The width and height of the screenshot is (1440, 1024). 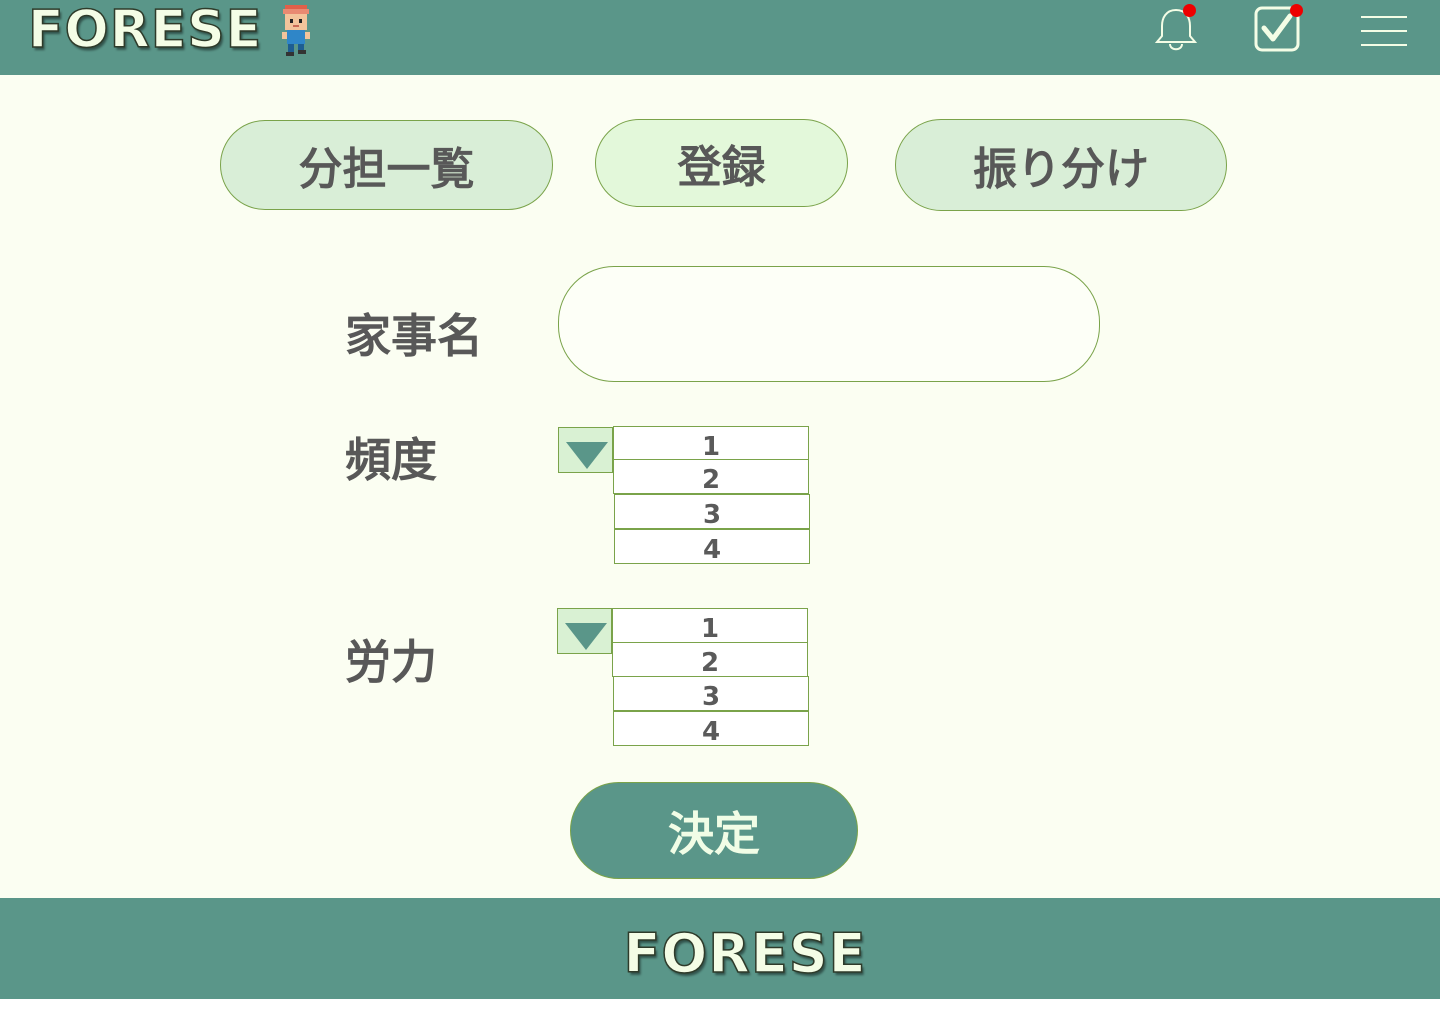 What do you see at coordinates (712, 512) in the screenshot?
I see `frequency-option: 3` at bounding box center [712, 512].